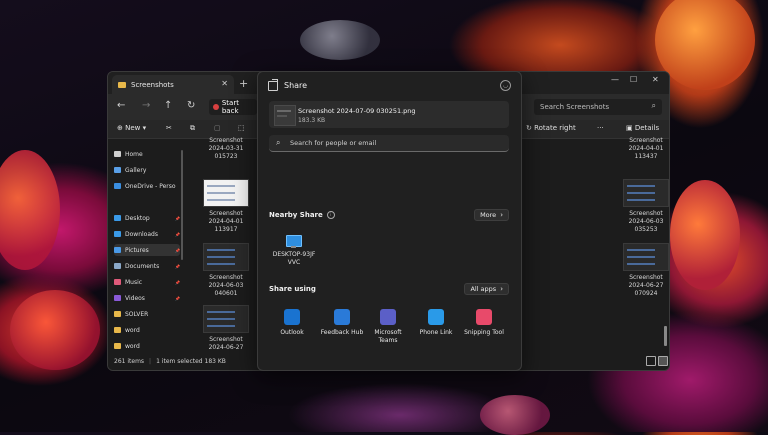 This screenshot has width=768, height=435. Describe the element at coordinates (147, 298) in the screenshot. I see `sidebar-item: Videos 📌` at that location.